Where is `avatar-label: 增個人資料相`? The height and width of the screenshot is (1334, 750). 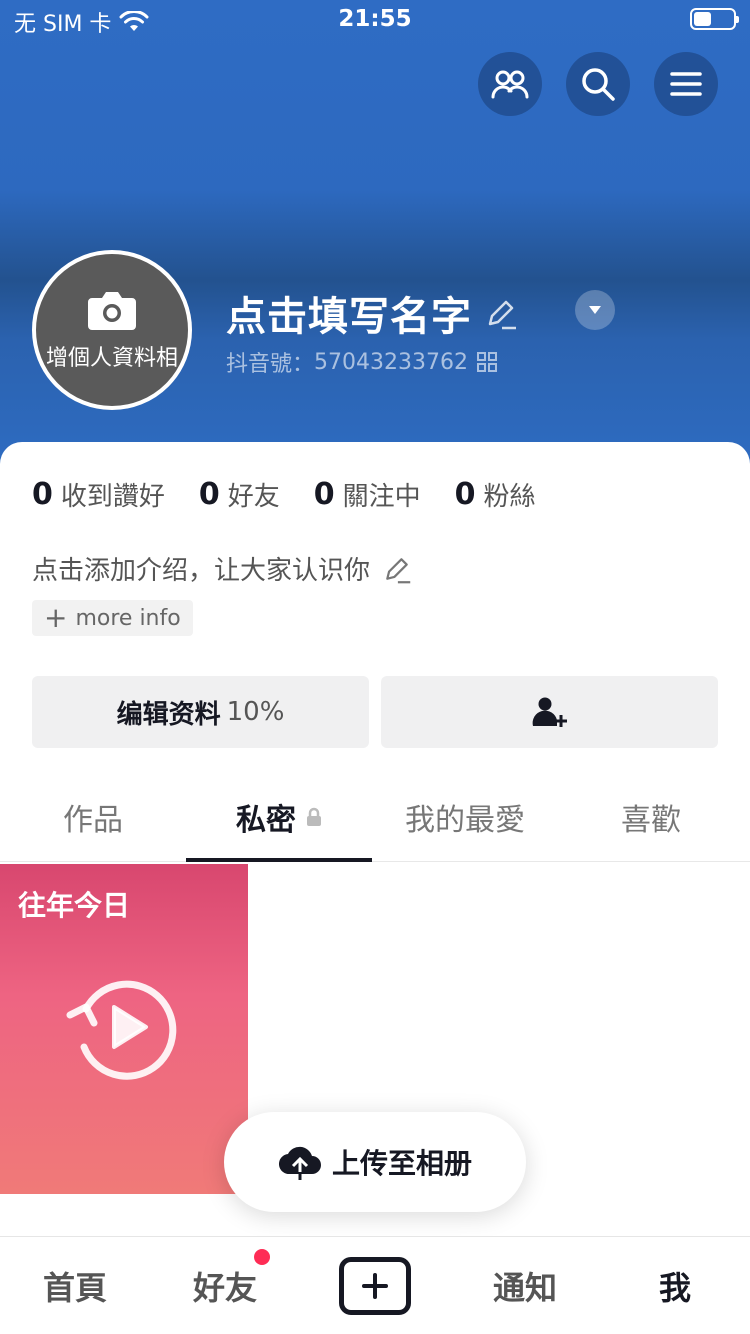
avatar-label: 增個人資料相 is located at coordinates (111, 358).